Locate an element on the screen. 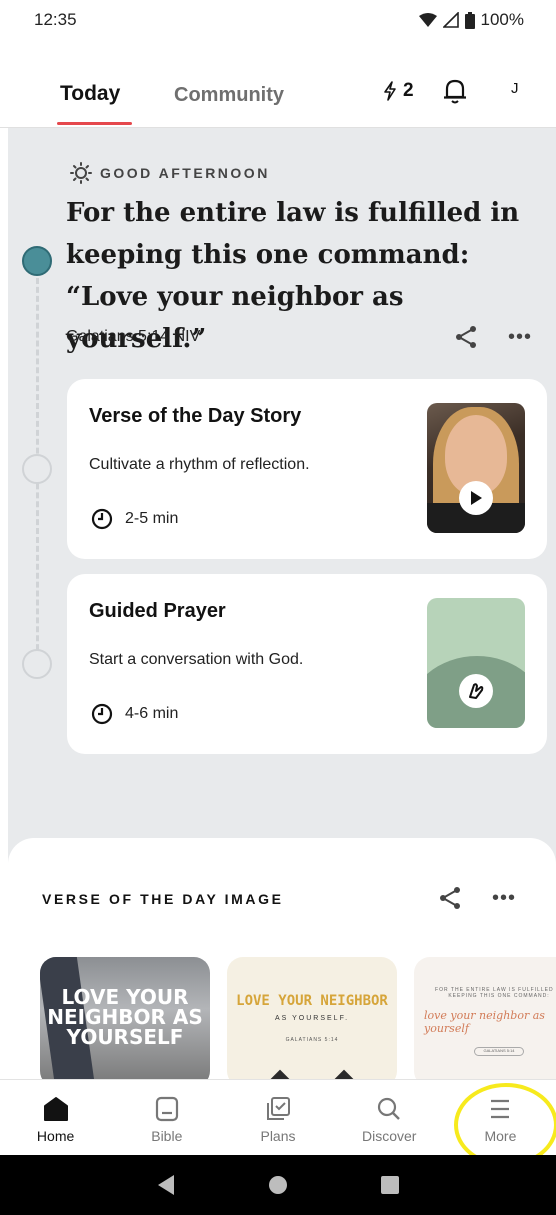  lightning-icon is located at coordinates (390, 91).